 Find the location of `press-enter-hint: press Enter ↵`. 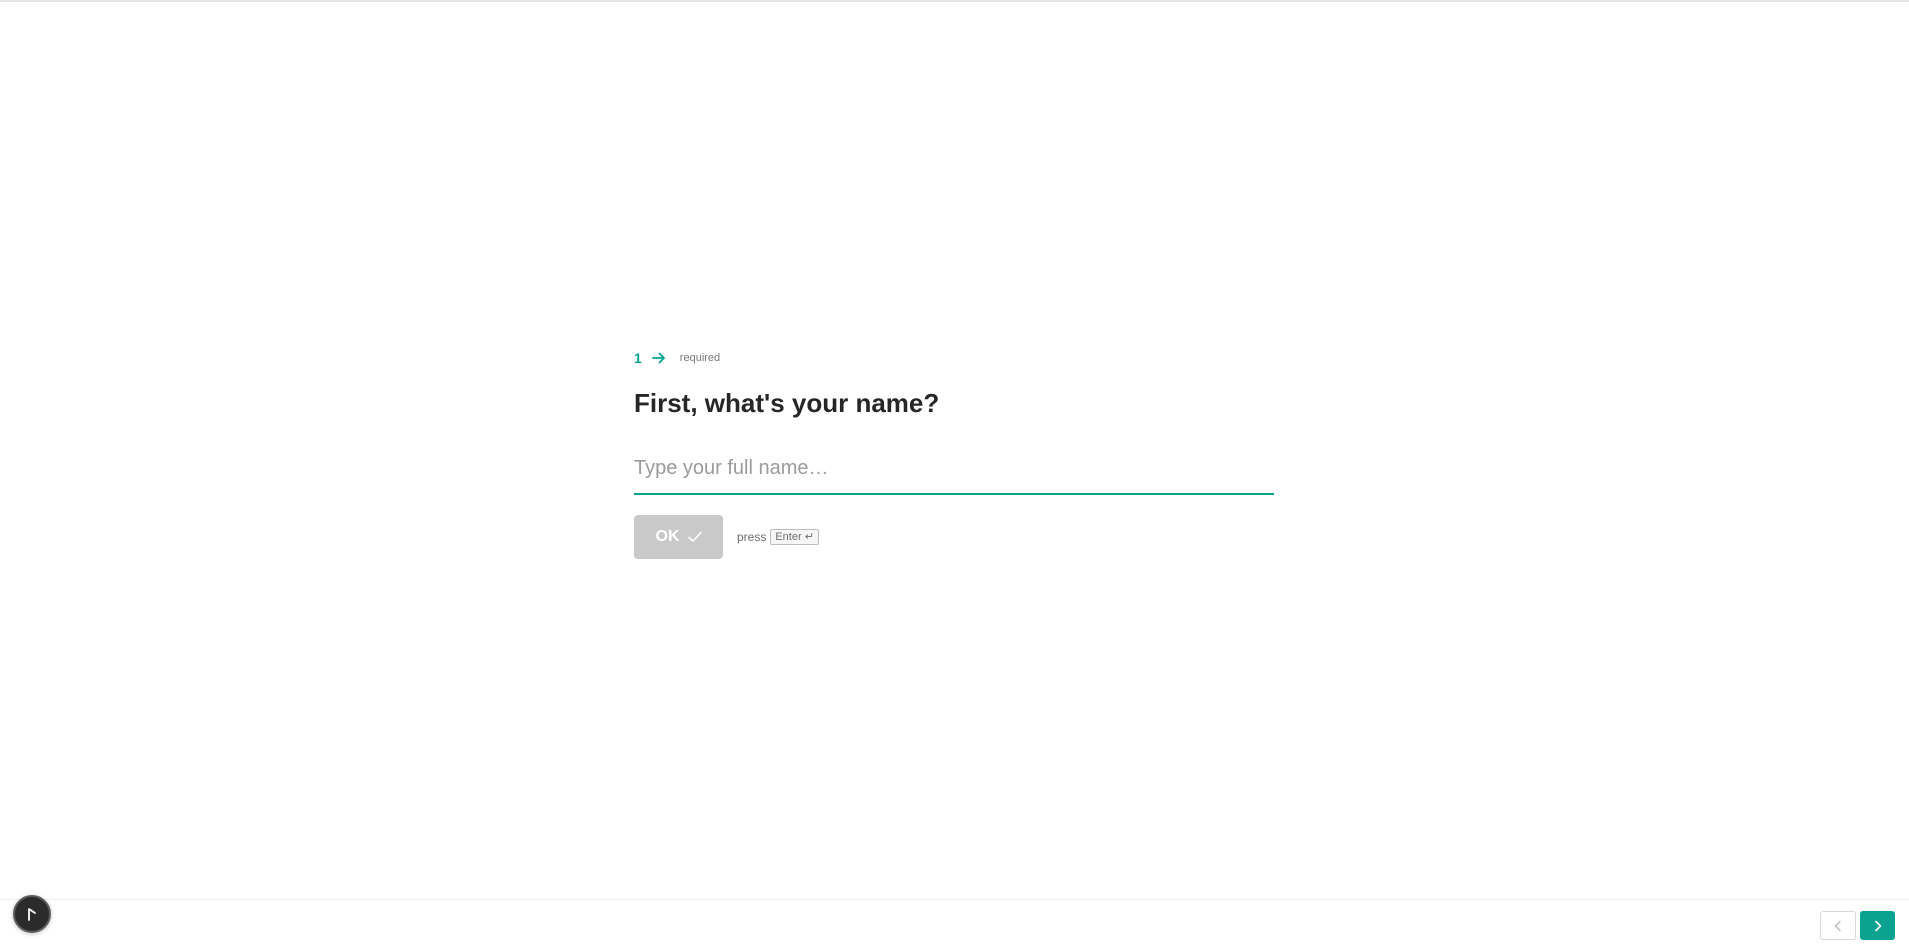

press-enter-hint: press Enter ↵ is located at coordinates (778, 537).